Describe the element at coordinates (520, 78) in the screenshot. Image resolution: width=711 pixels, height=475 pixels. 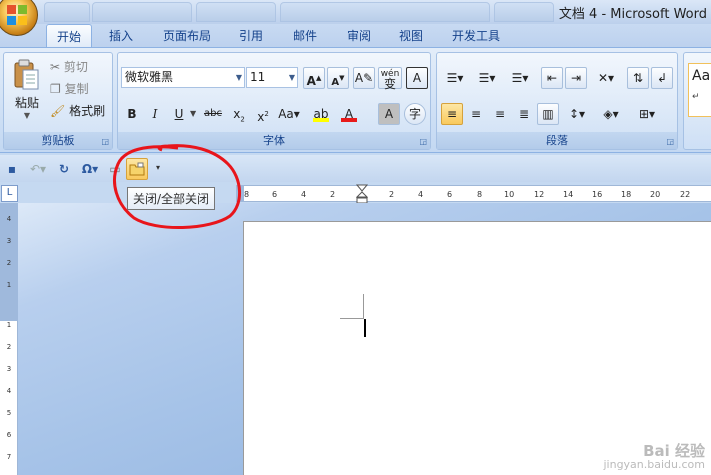
I see `multilevel-list-icon: ☰▾` at that location.